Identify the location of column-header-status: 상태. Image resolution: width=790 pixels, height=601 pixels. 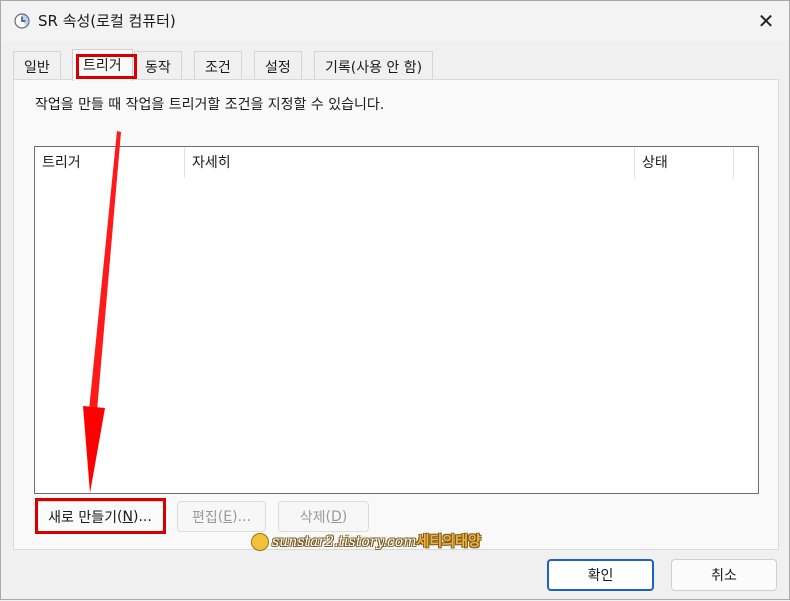
(684, 162).